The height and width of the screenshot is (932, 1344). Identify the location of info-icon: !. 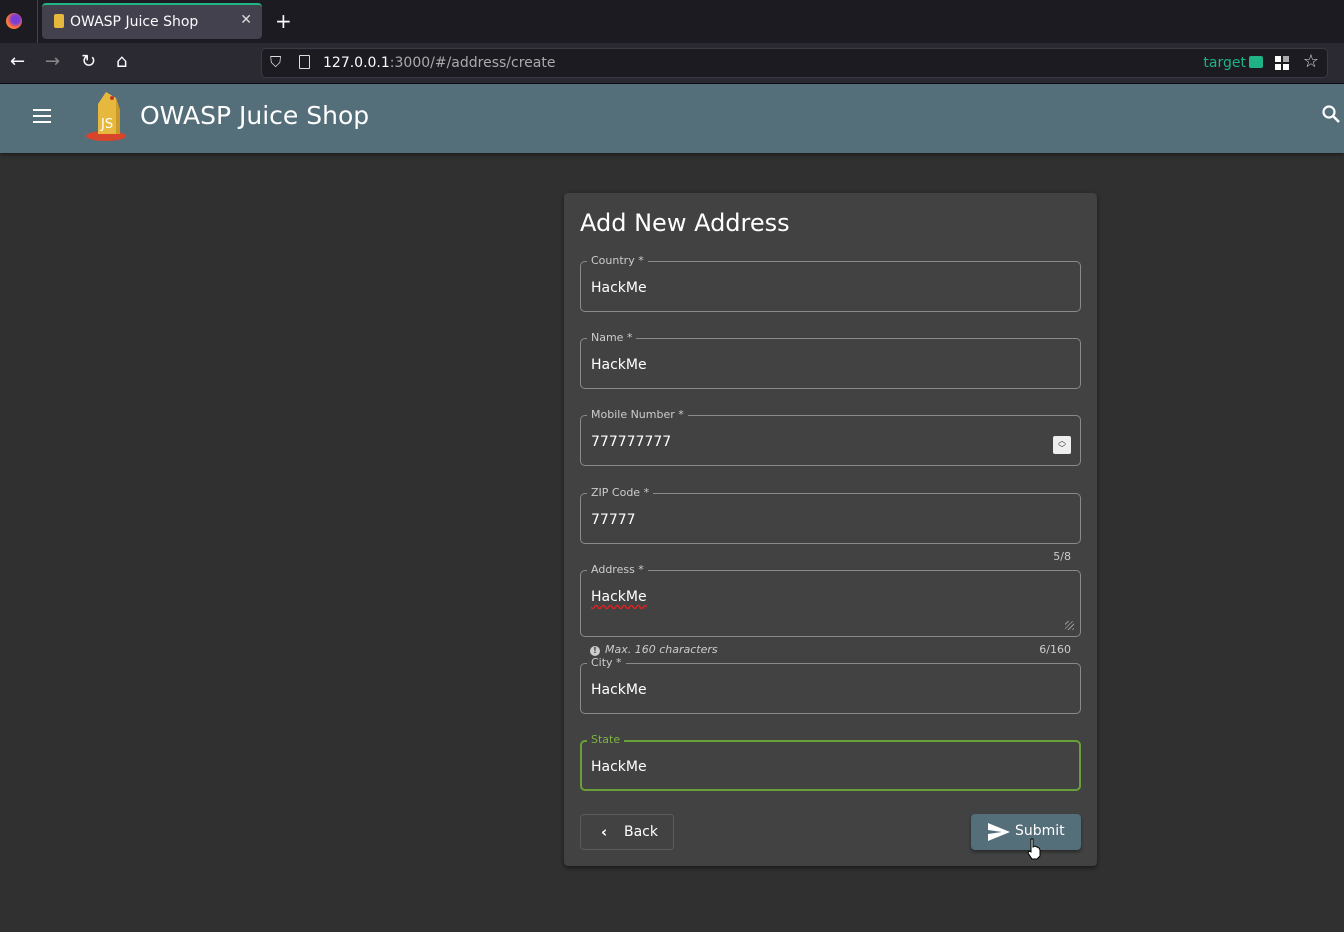
(595, 651).